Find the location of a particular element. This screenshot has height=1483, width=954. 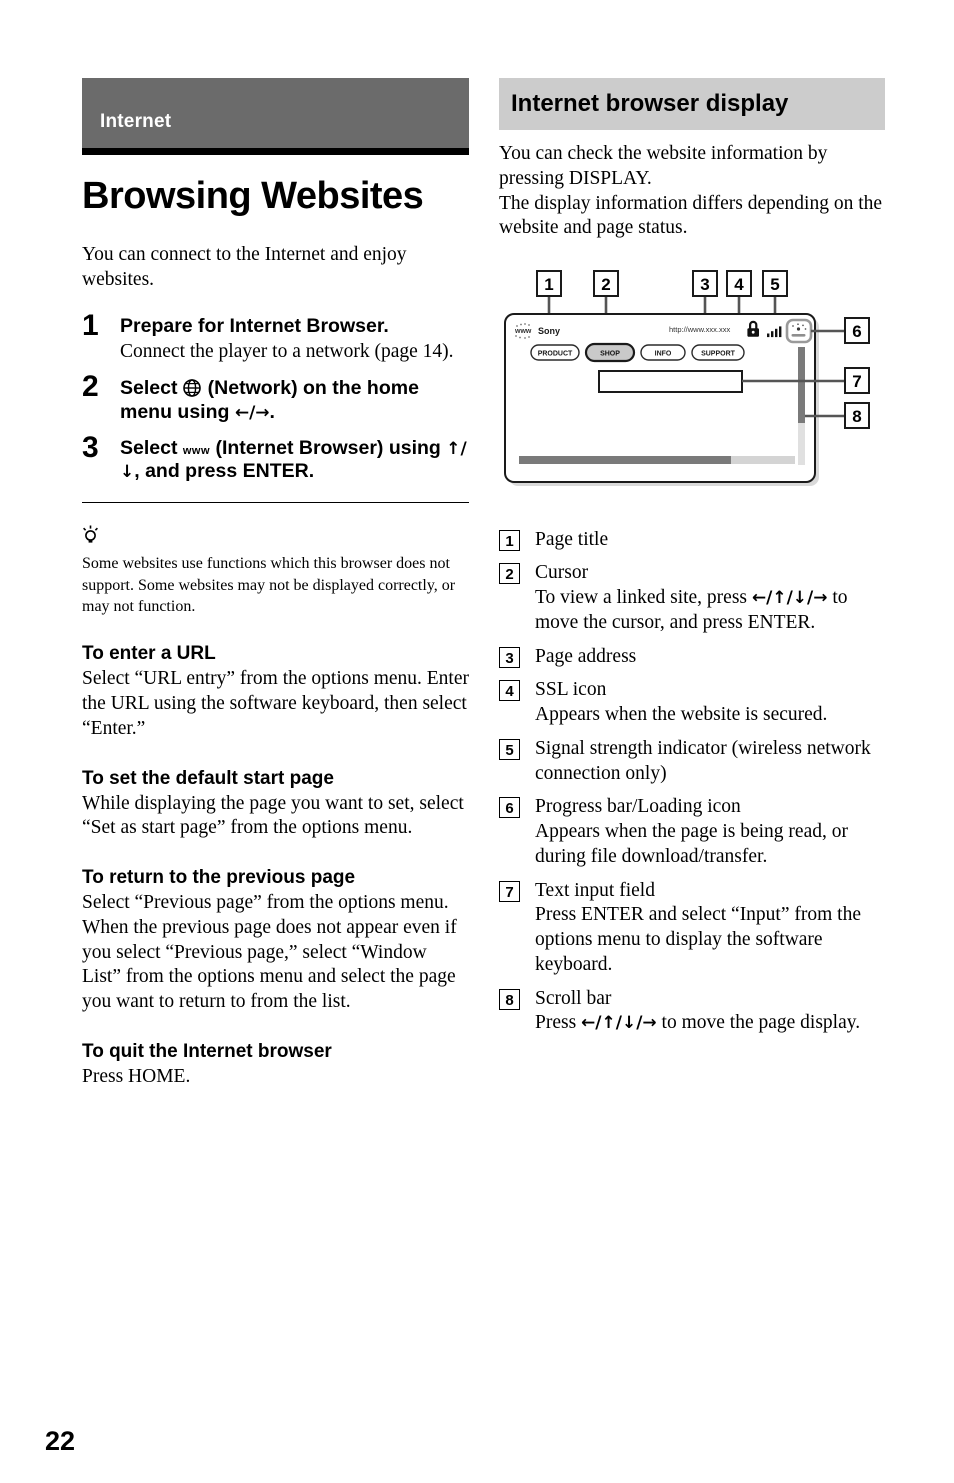

legend-description: Appears when the website is secured. is located at coordinates (681, 714).